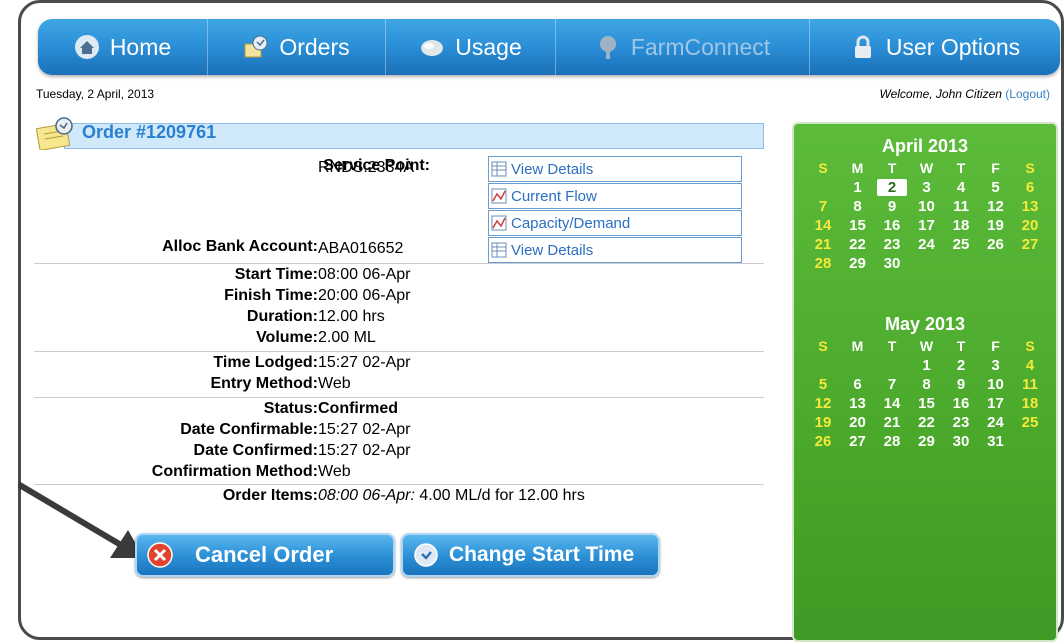  What do you see at coordinates (615, 169) in the screenshot?
I see `view-details-link-1: View Details` at bounding box center [615, 169].